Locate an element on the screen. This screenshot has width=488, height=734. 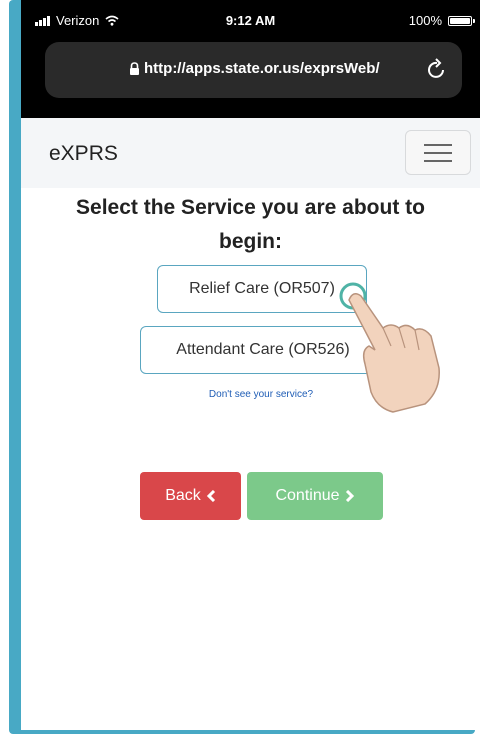
url-display: http://apps.state.or.us/exprsWeb/ is located at coordinates (254, 68).